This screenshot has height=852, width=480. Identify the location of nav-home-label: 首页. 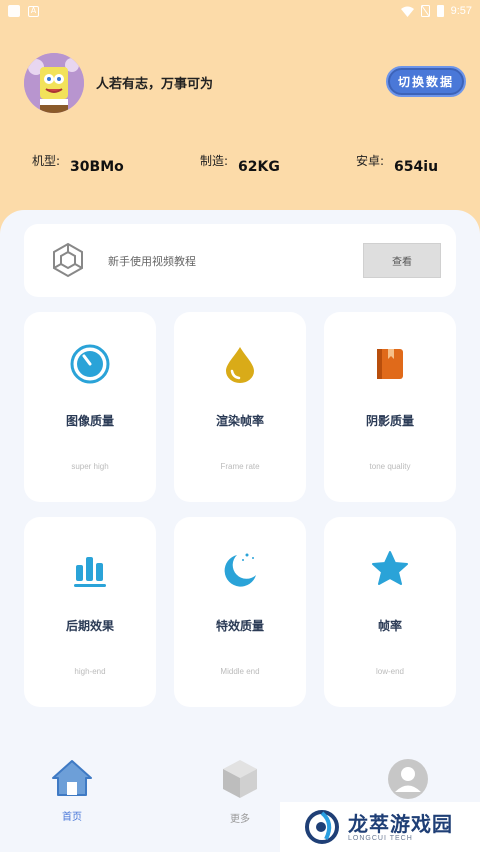
(72, 817).